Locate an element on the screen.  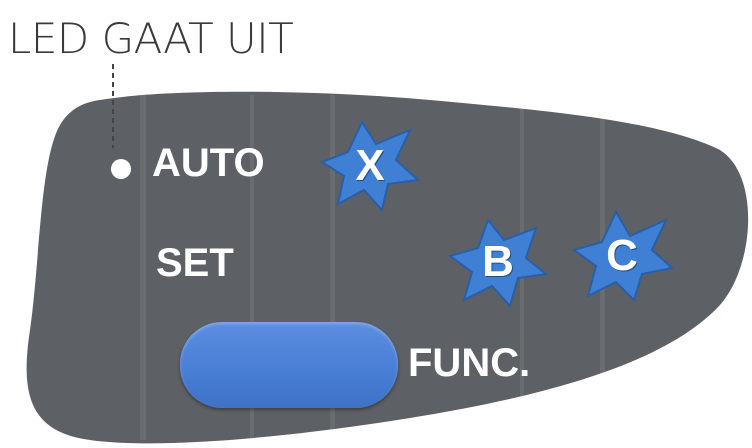
func-button is located at coordinates (289, 365).